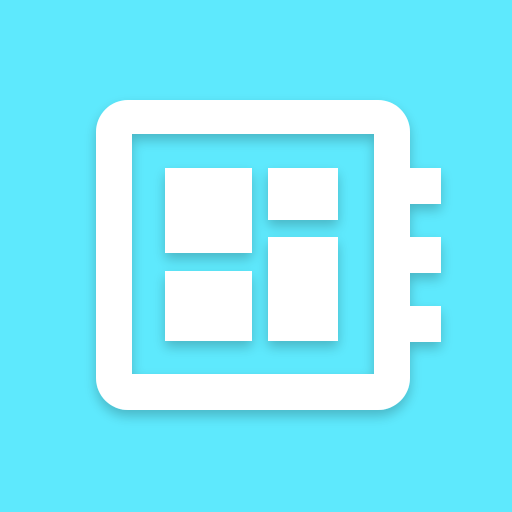 Image resolution: width=512 pixels, height=512 pixels. I want to click on dashboard-tile-bottom-right, so click(303, 289).